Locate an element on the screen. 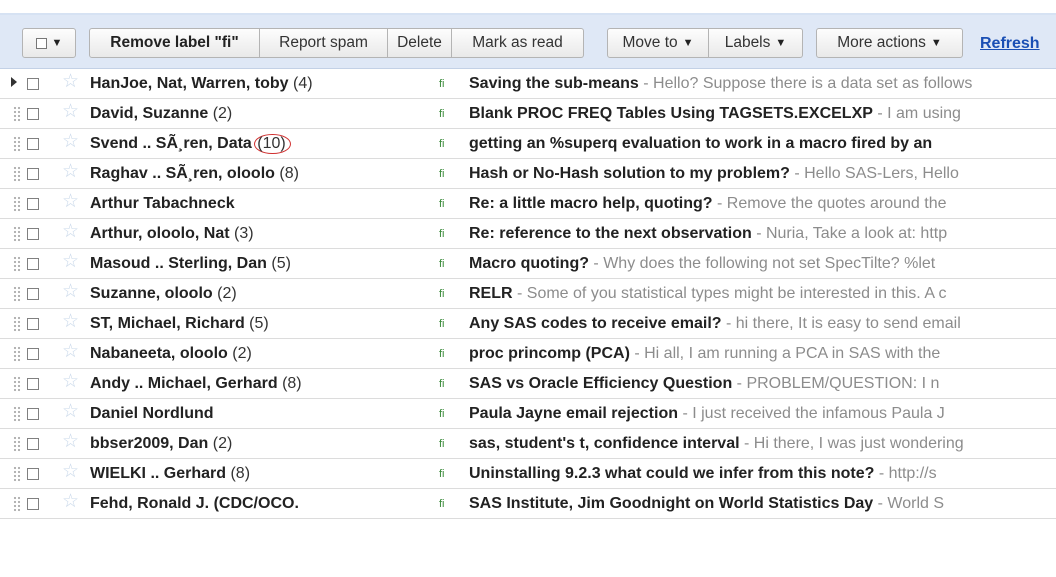 The width and height of the screenshot is (1056, 577). sender-names: Arthur, oloolo, Nat (3) is located at coordinates (172, 234).